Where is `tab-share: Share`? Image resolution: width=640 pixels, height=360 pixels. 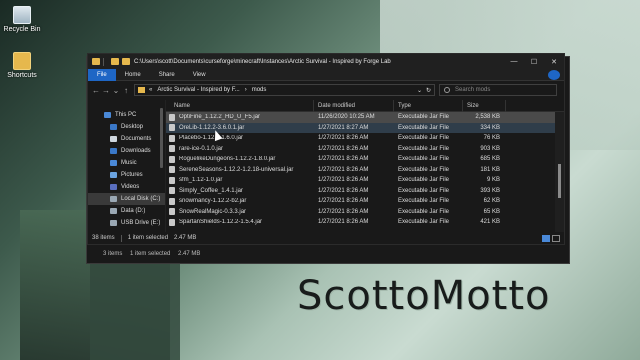
tab-share: Share is located at coordinates (167, 75).